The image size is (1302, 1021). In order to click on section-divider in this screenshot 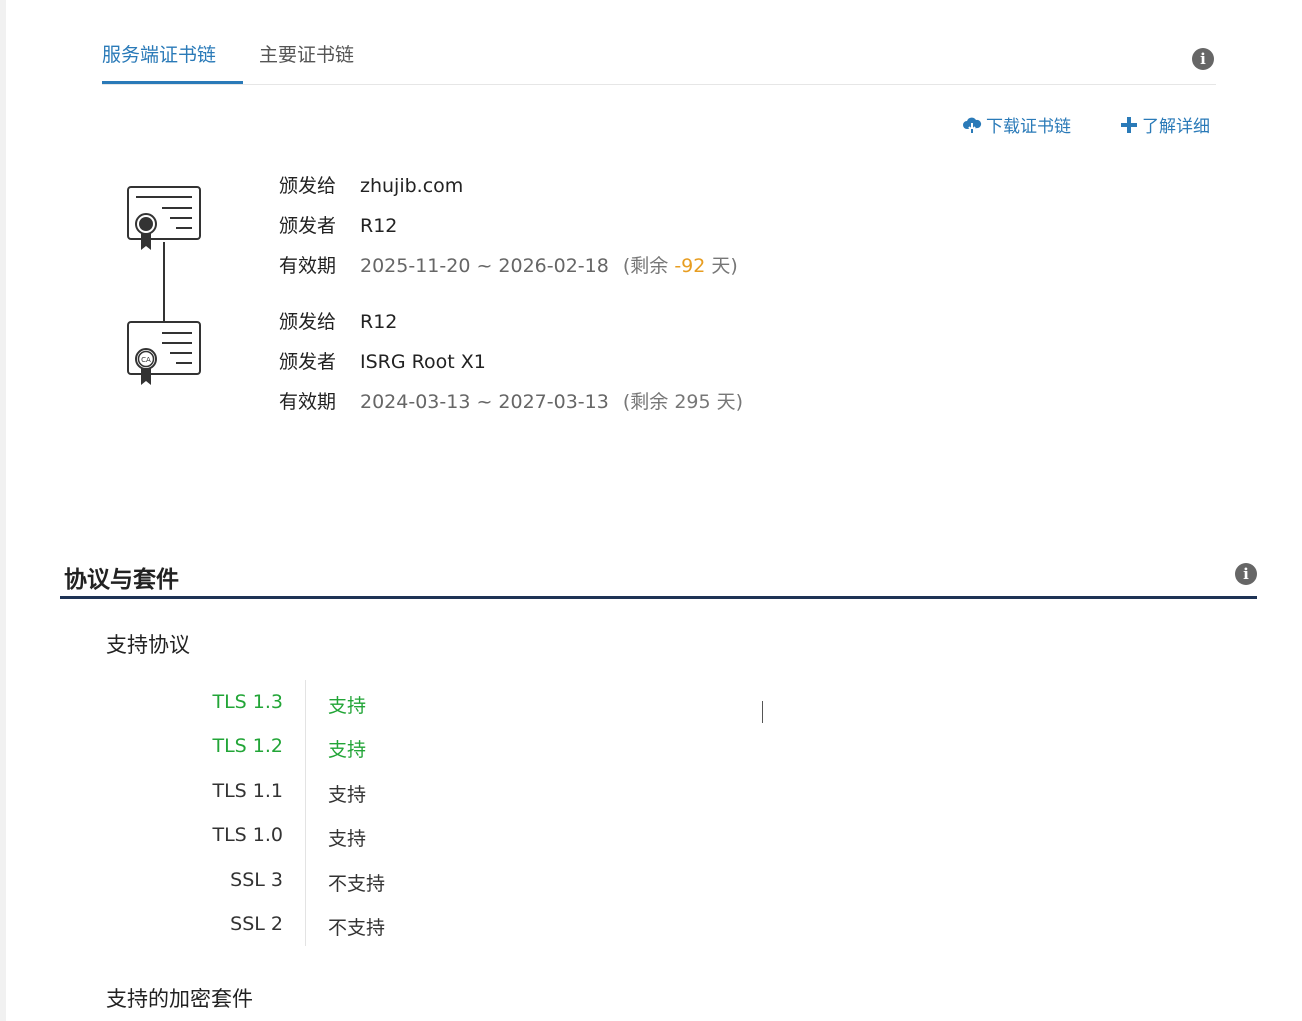, I will do `click(658, 597)`.